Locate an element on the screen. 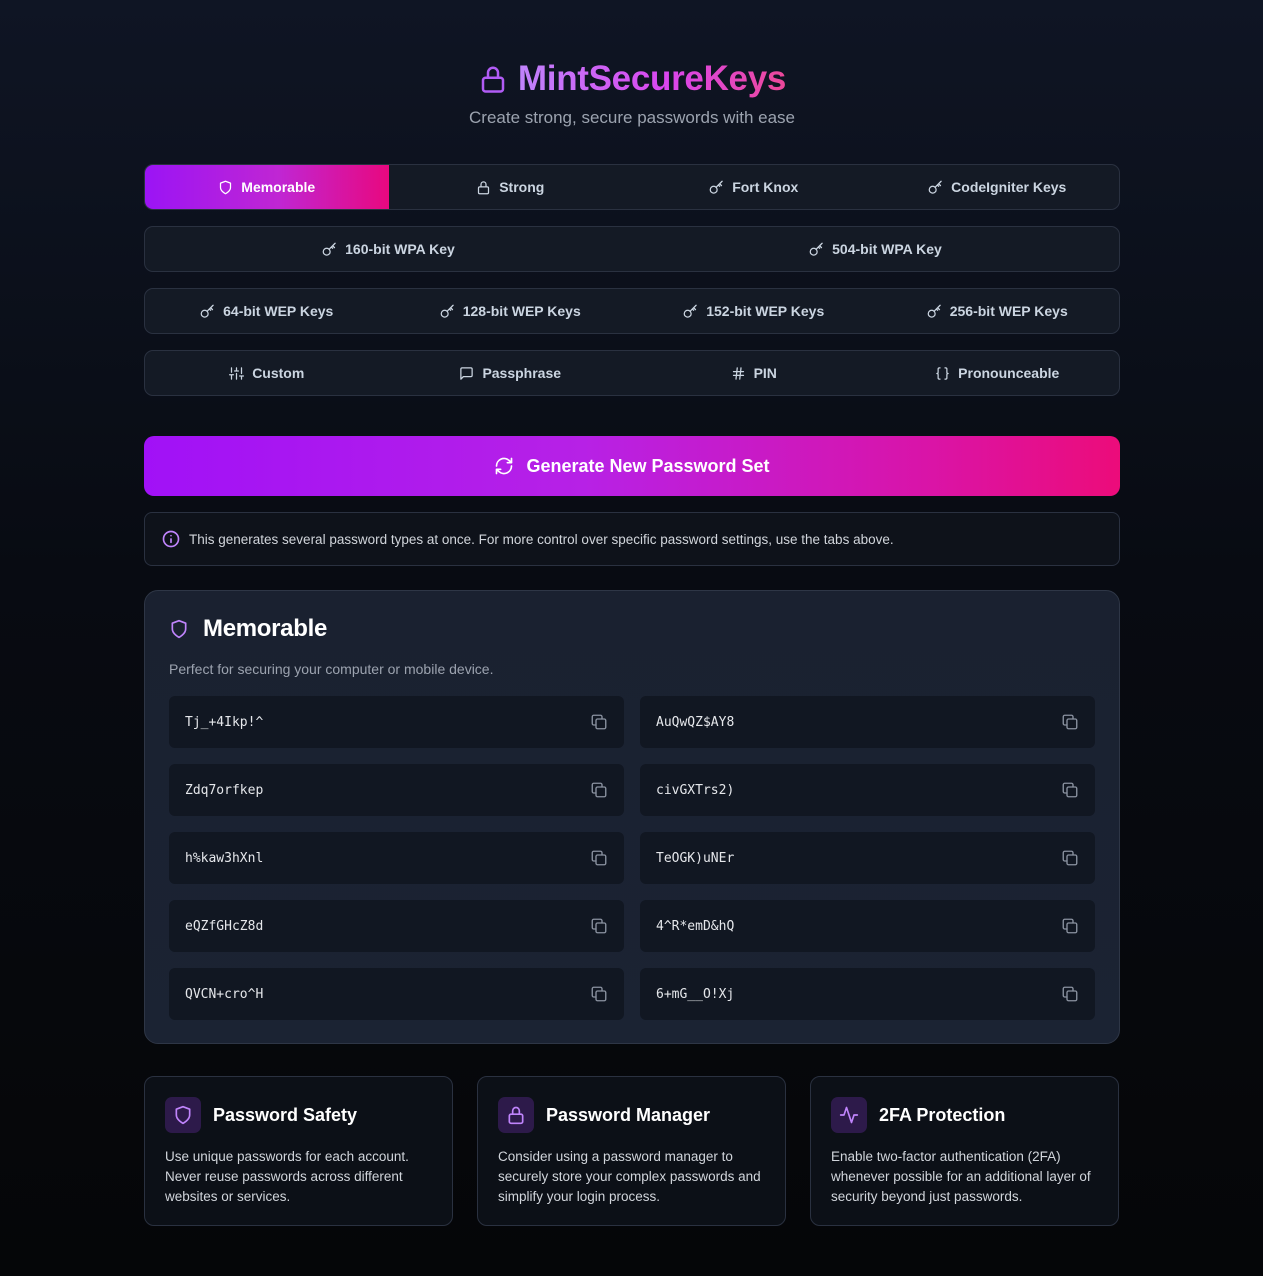  tab-label: 64-bit WEP Keys is located at coordinates (278, 311).